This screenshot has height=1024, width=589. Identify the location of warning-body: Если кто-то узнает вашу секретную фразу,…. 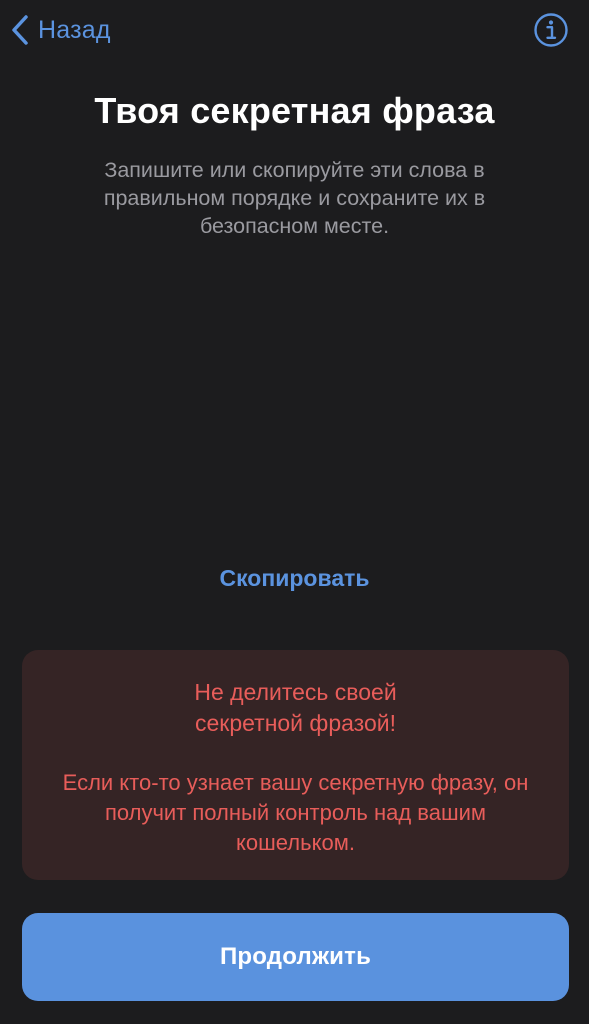
(295, 812).